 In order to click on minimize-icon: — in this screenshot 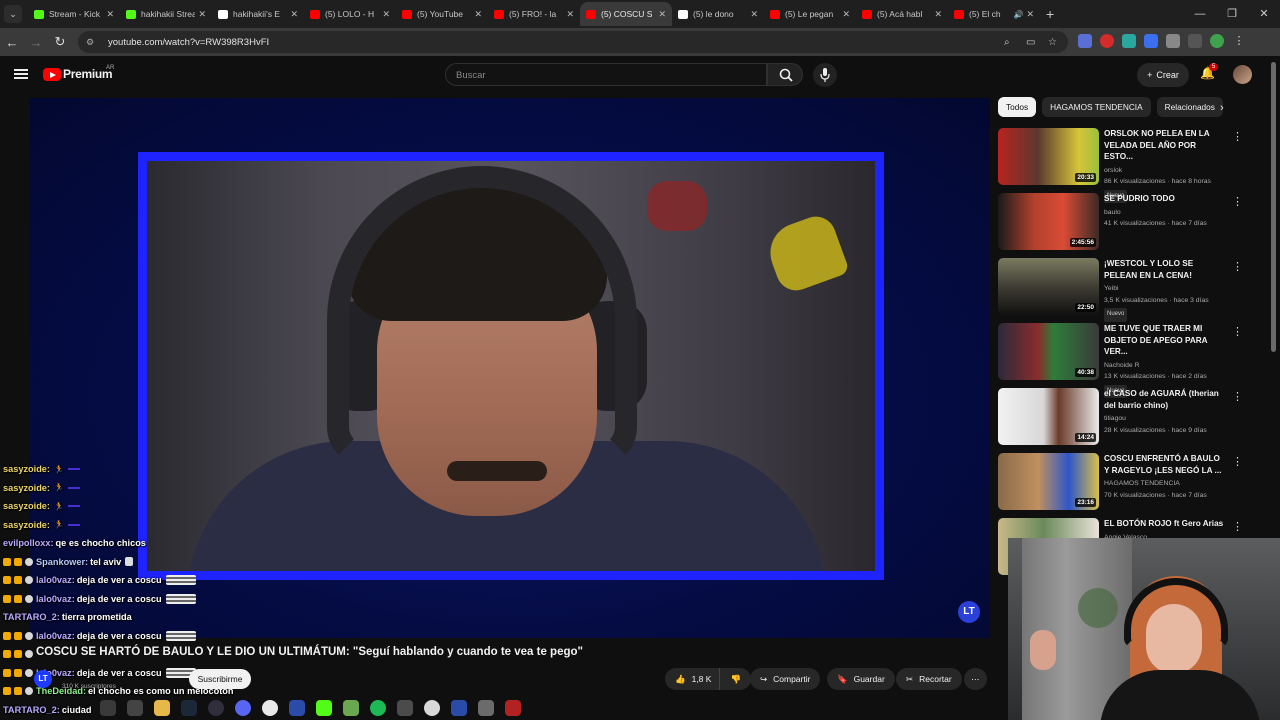, I will do `click(1200, 14)`.